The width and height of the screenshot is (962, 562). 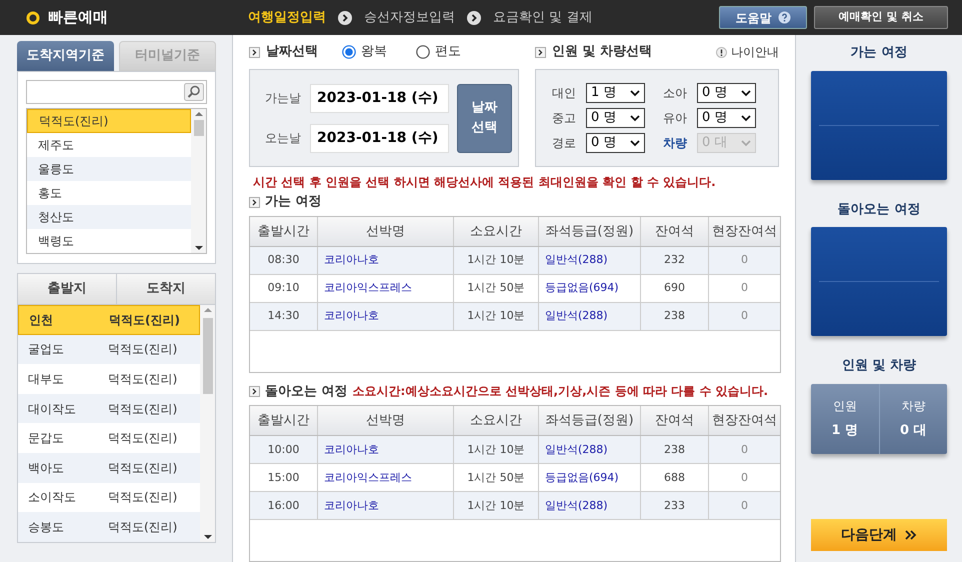 I want to click on count-select: 1 명, so click(x=615, y=93).